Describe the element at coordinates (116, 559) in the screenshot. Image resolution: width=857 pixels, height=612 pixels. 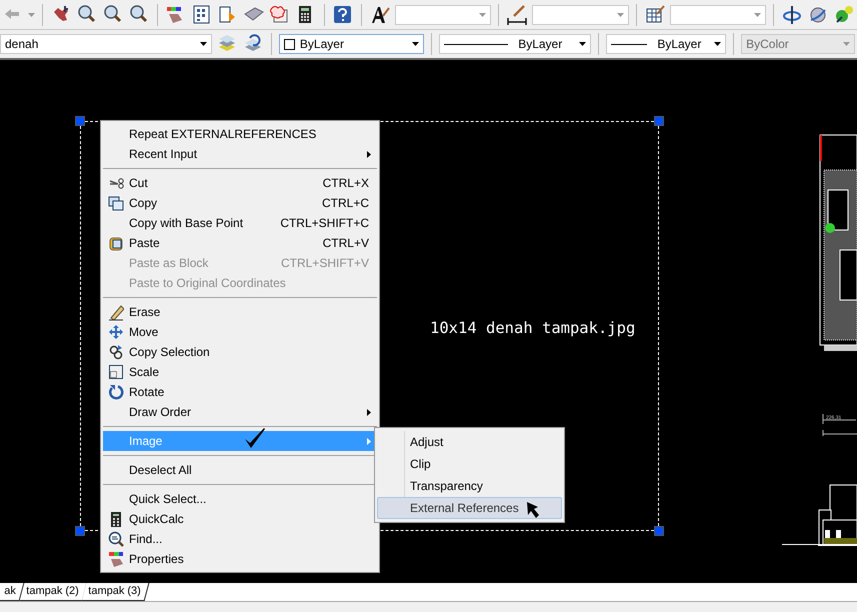
I see `properties-icon` at that location.